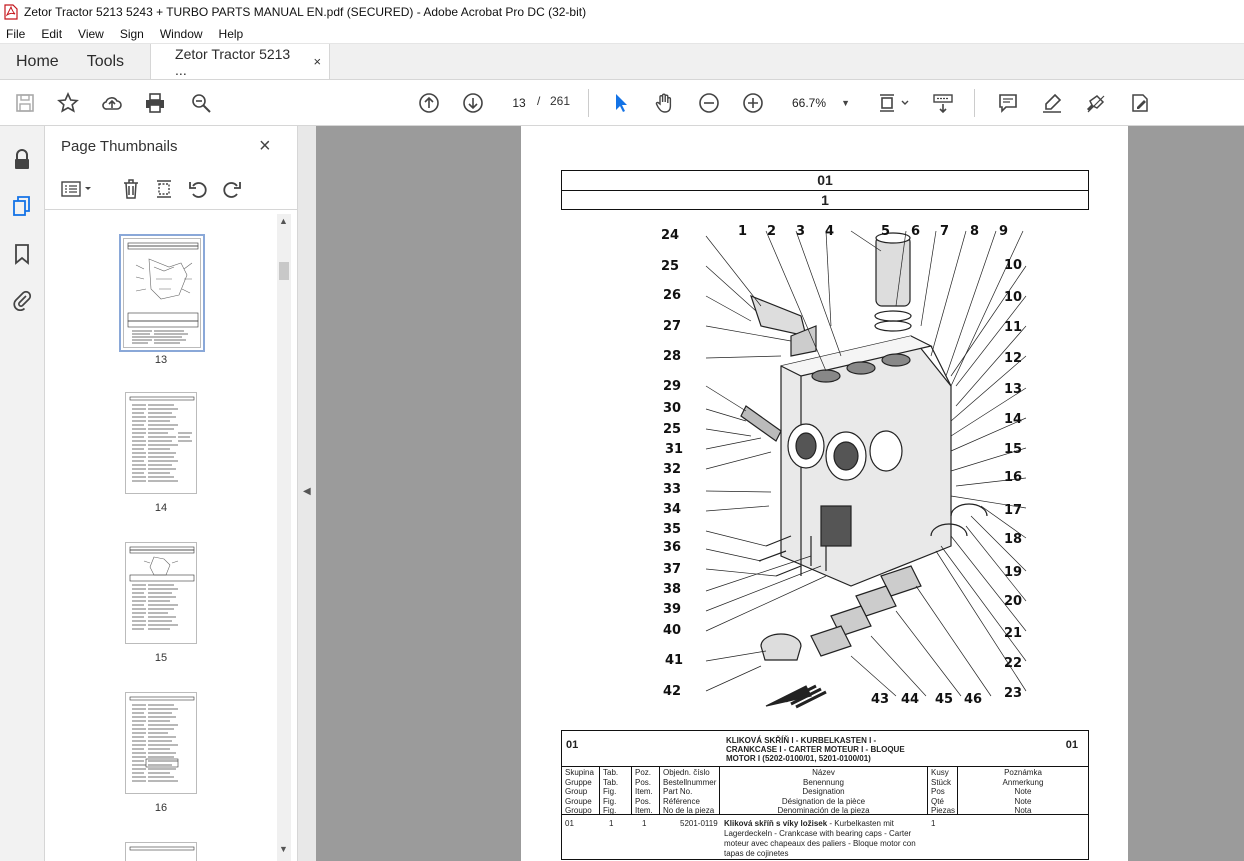 The image size is (1244, 861). I want to click on callout-number: 4, so click(830, 231).